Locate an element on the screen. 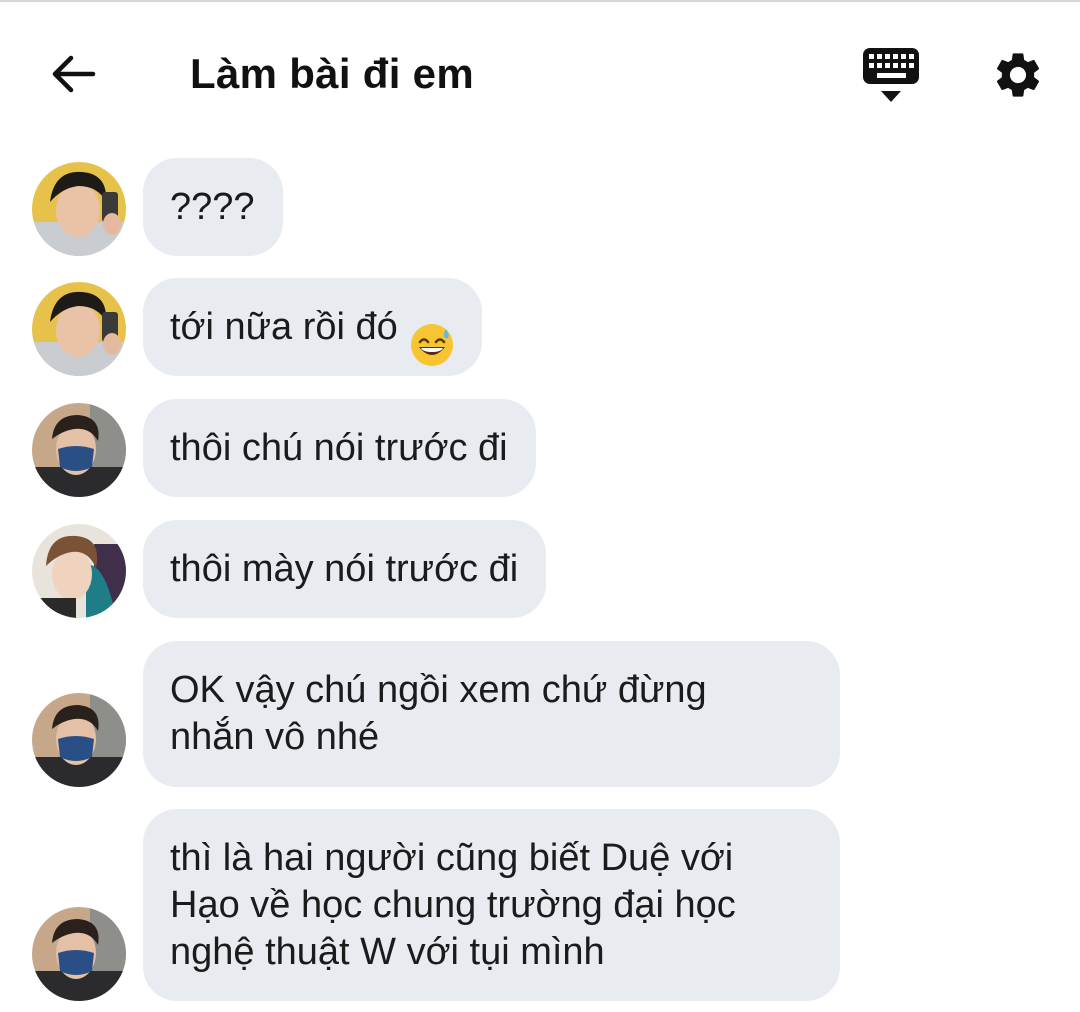 The height and width of the screenshot is (1012, 1080). message-text: thôi mày nói trước đi is located at coordinates (344, 568).